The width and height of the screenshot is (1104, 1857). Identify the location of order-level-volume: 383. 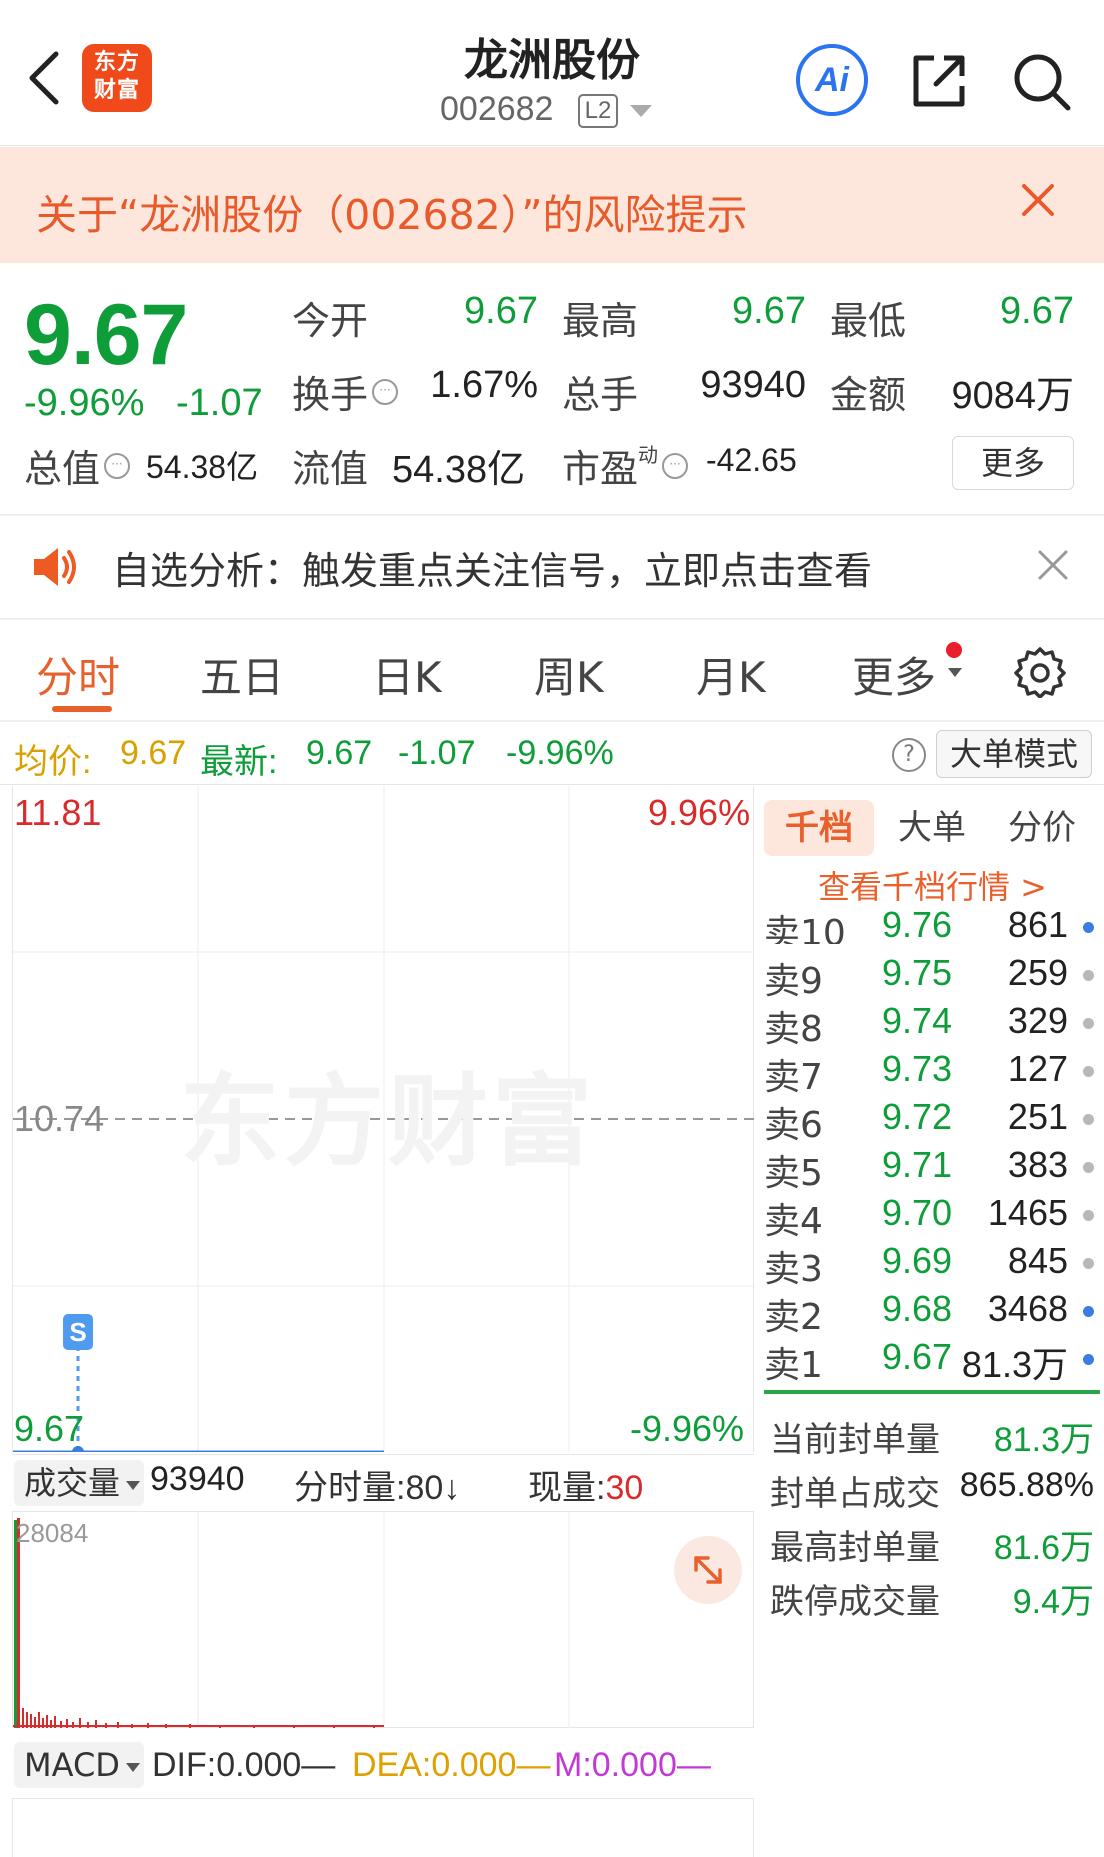
(1037, 1164).